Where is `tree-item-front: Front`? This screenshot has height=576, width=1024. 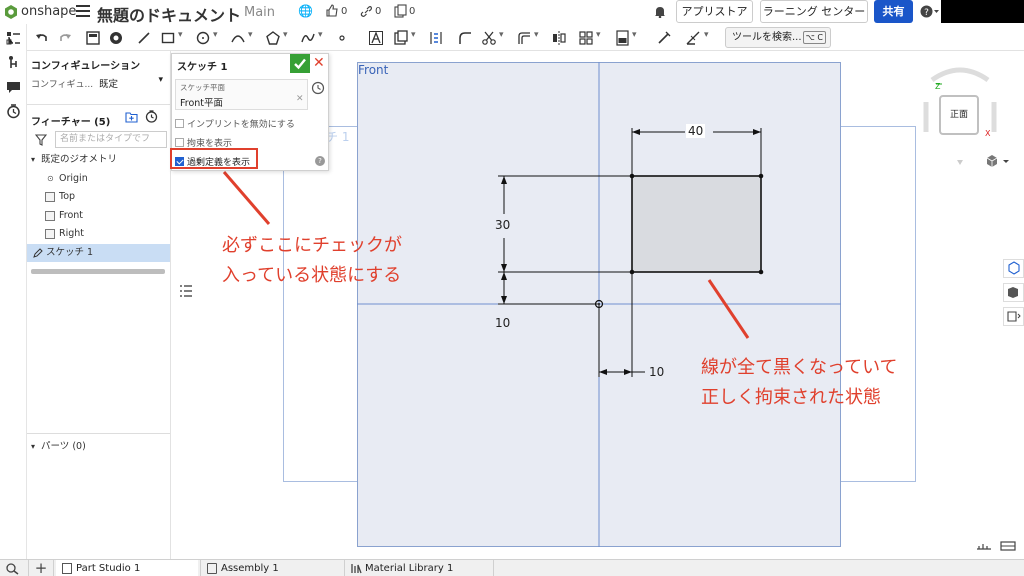 tree-item-front: Front is located at coordinates (98, 216).